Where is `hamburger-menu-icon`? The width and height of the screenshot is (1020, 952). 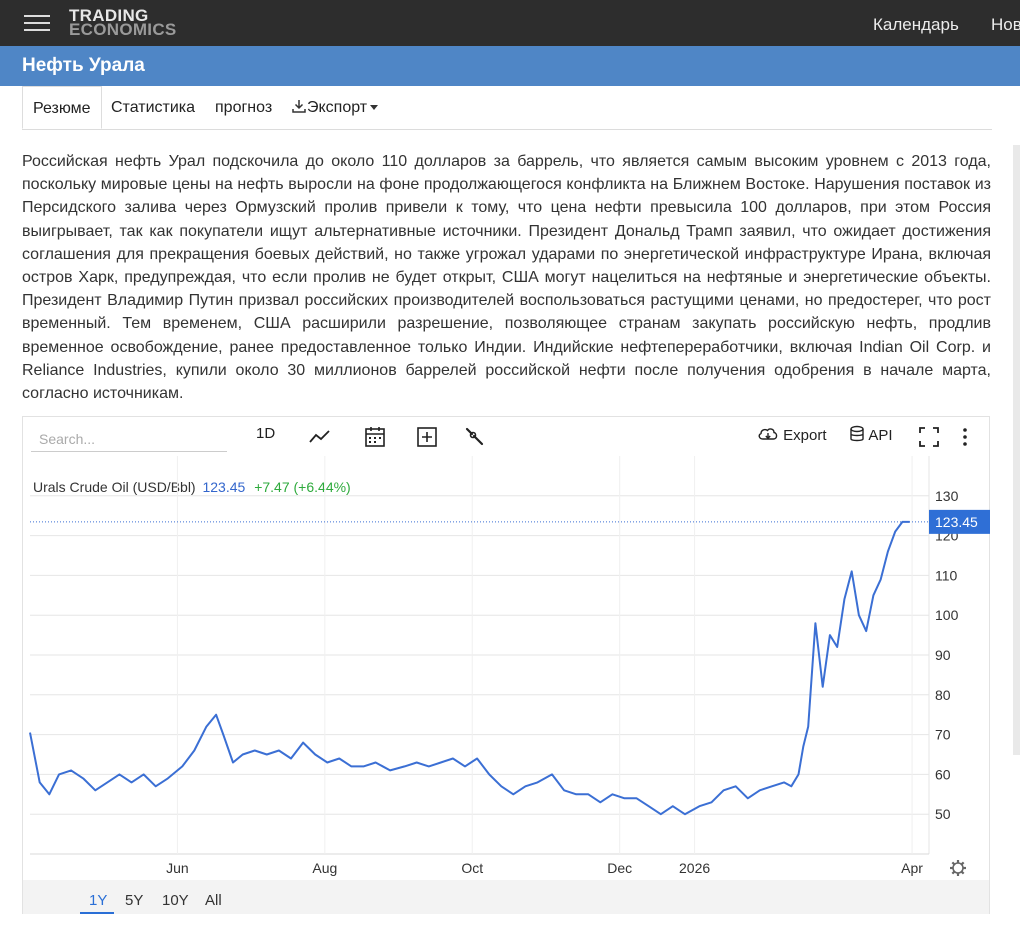 hamburger-menu-icon is located at coordinates (37, 23).